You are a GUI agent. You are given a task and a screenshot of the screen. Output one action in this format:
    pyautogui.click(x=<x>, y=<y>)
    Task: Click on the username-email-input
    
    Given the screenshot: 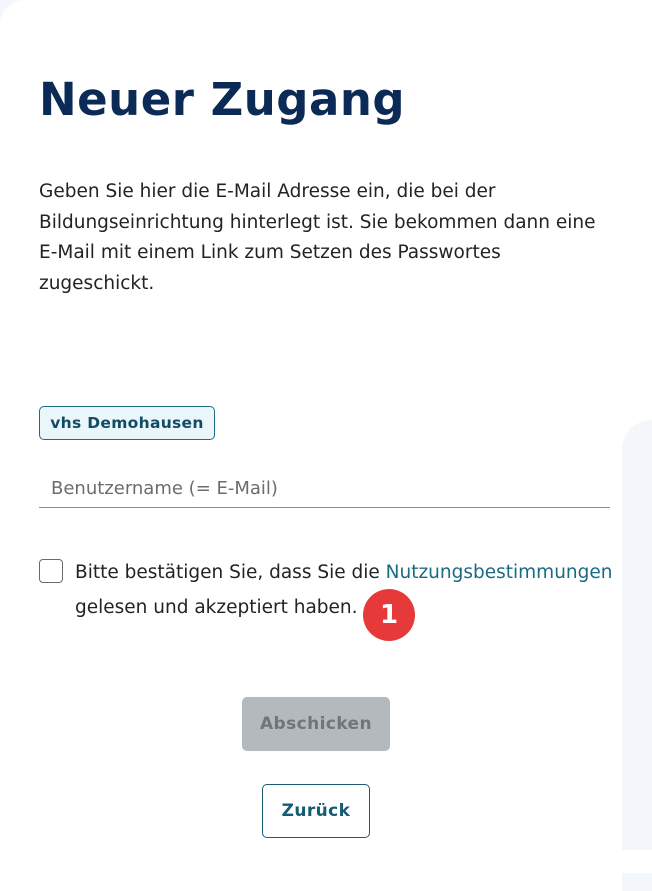 What is the action you would take?
    pyautogui.click(x=324, y=490)
    